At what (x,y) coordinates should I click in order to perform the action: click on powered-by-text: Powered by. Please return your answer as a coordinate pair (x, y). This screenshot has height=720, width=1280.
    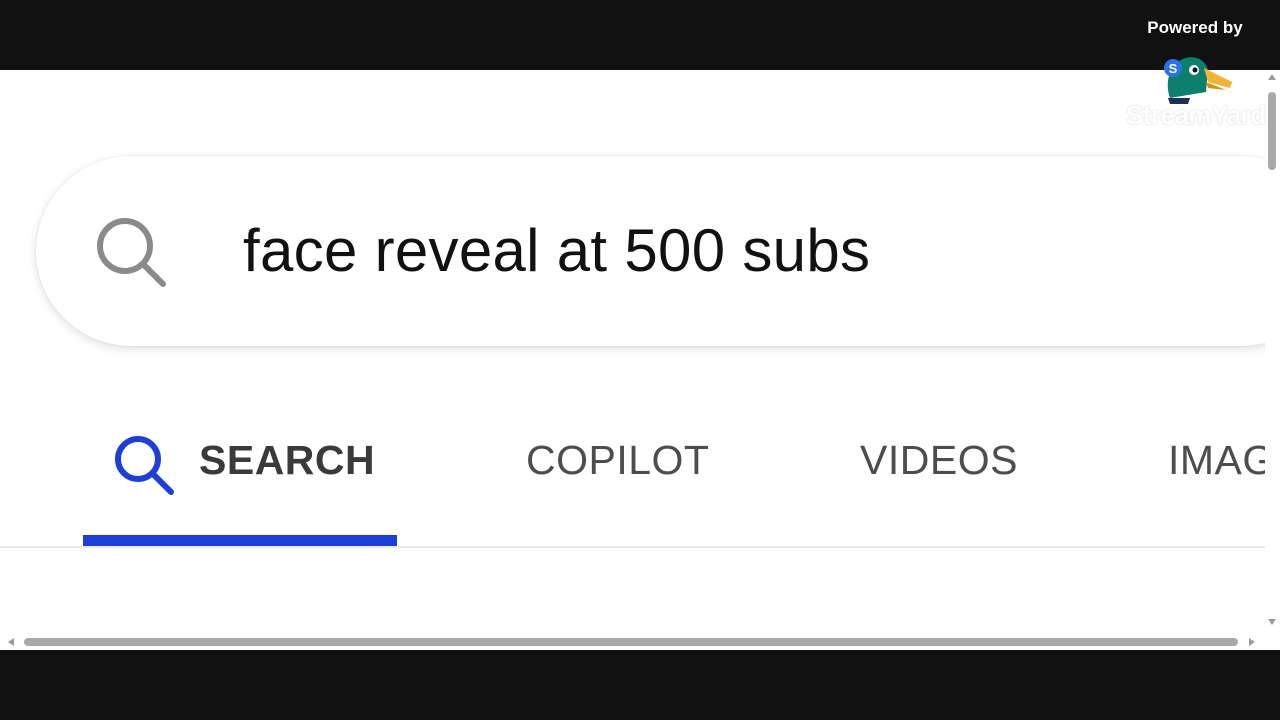
    Looking at the image, I should click on (1195, 27).